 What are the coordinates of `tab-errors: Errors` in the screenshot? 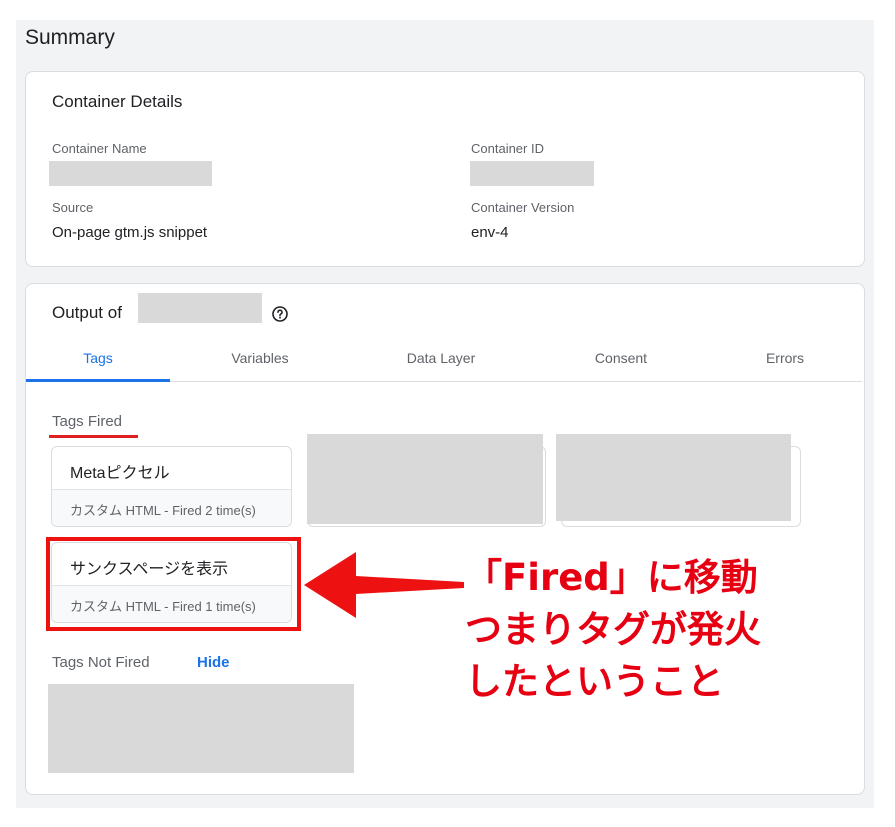 It's located at (785, 358).